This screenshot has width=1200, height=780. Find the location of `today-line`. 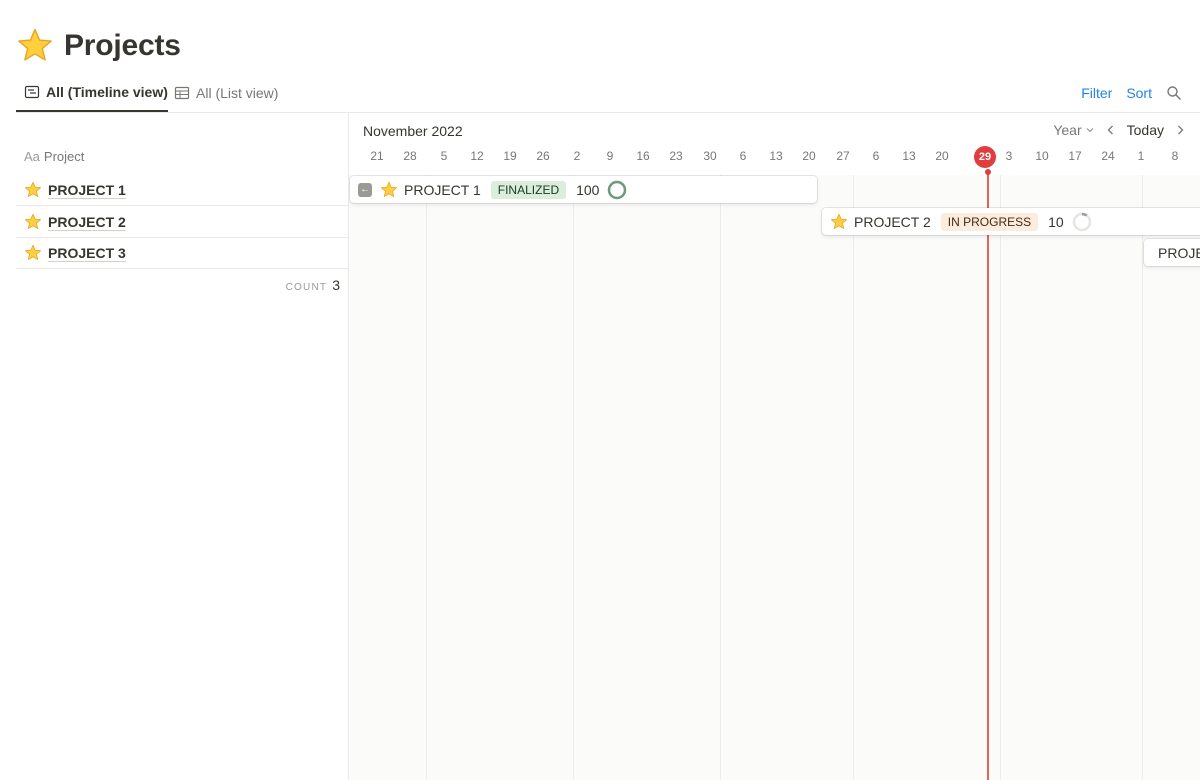

today-line is located at coordinates (988, 475).